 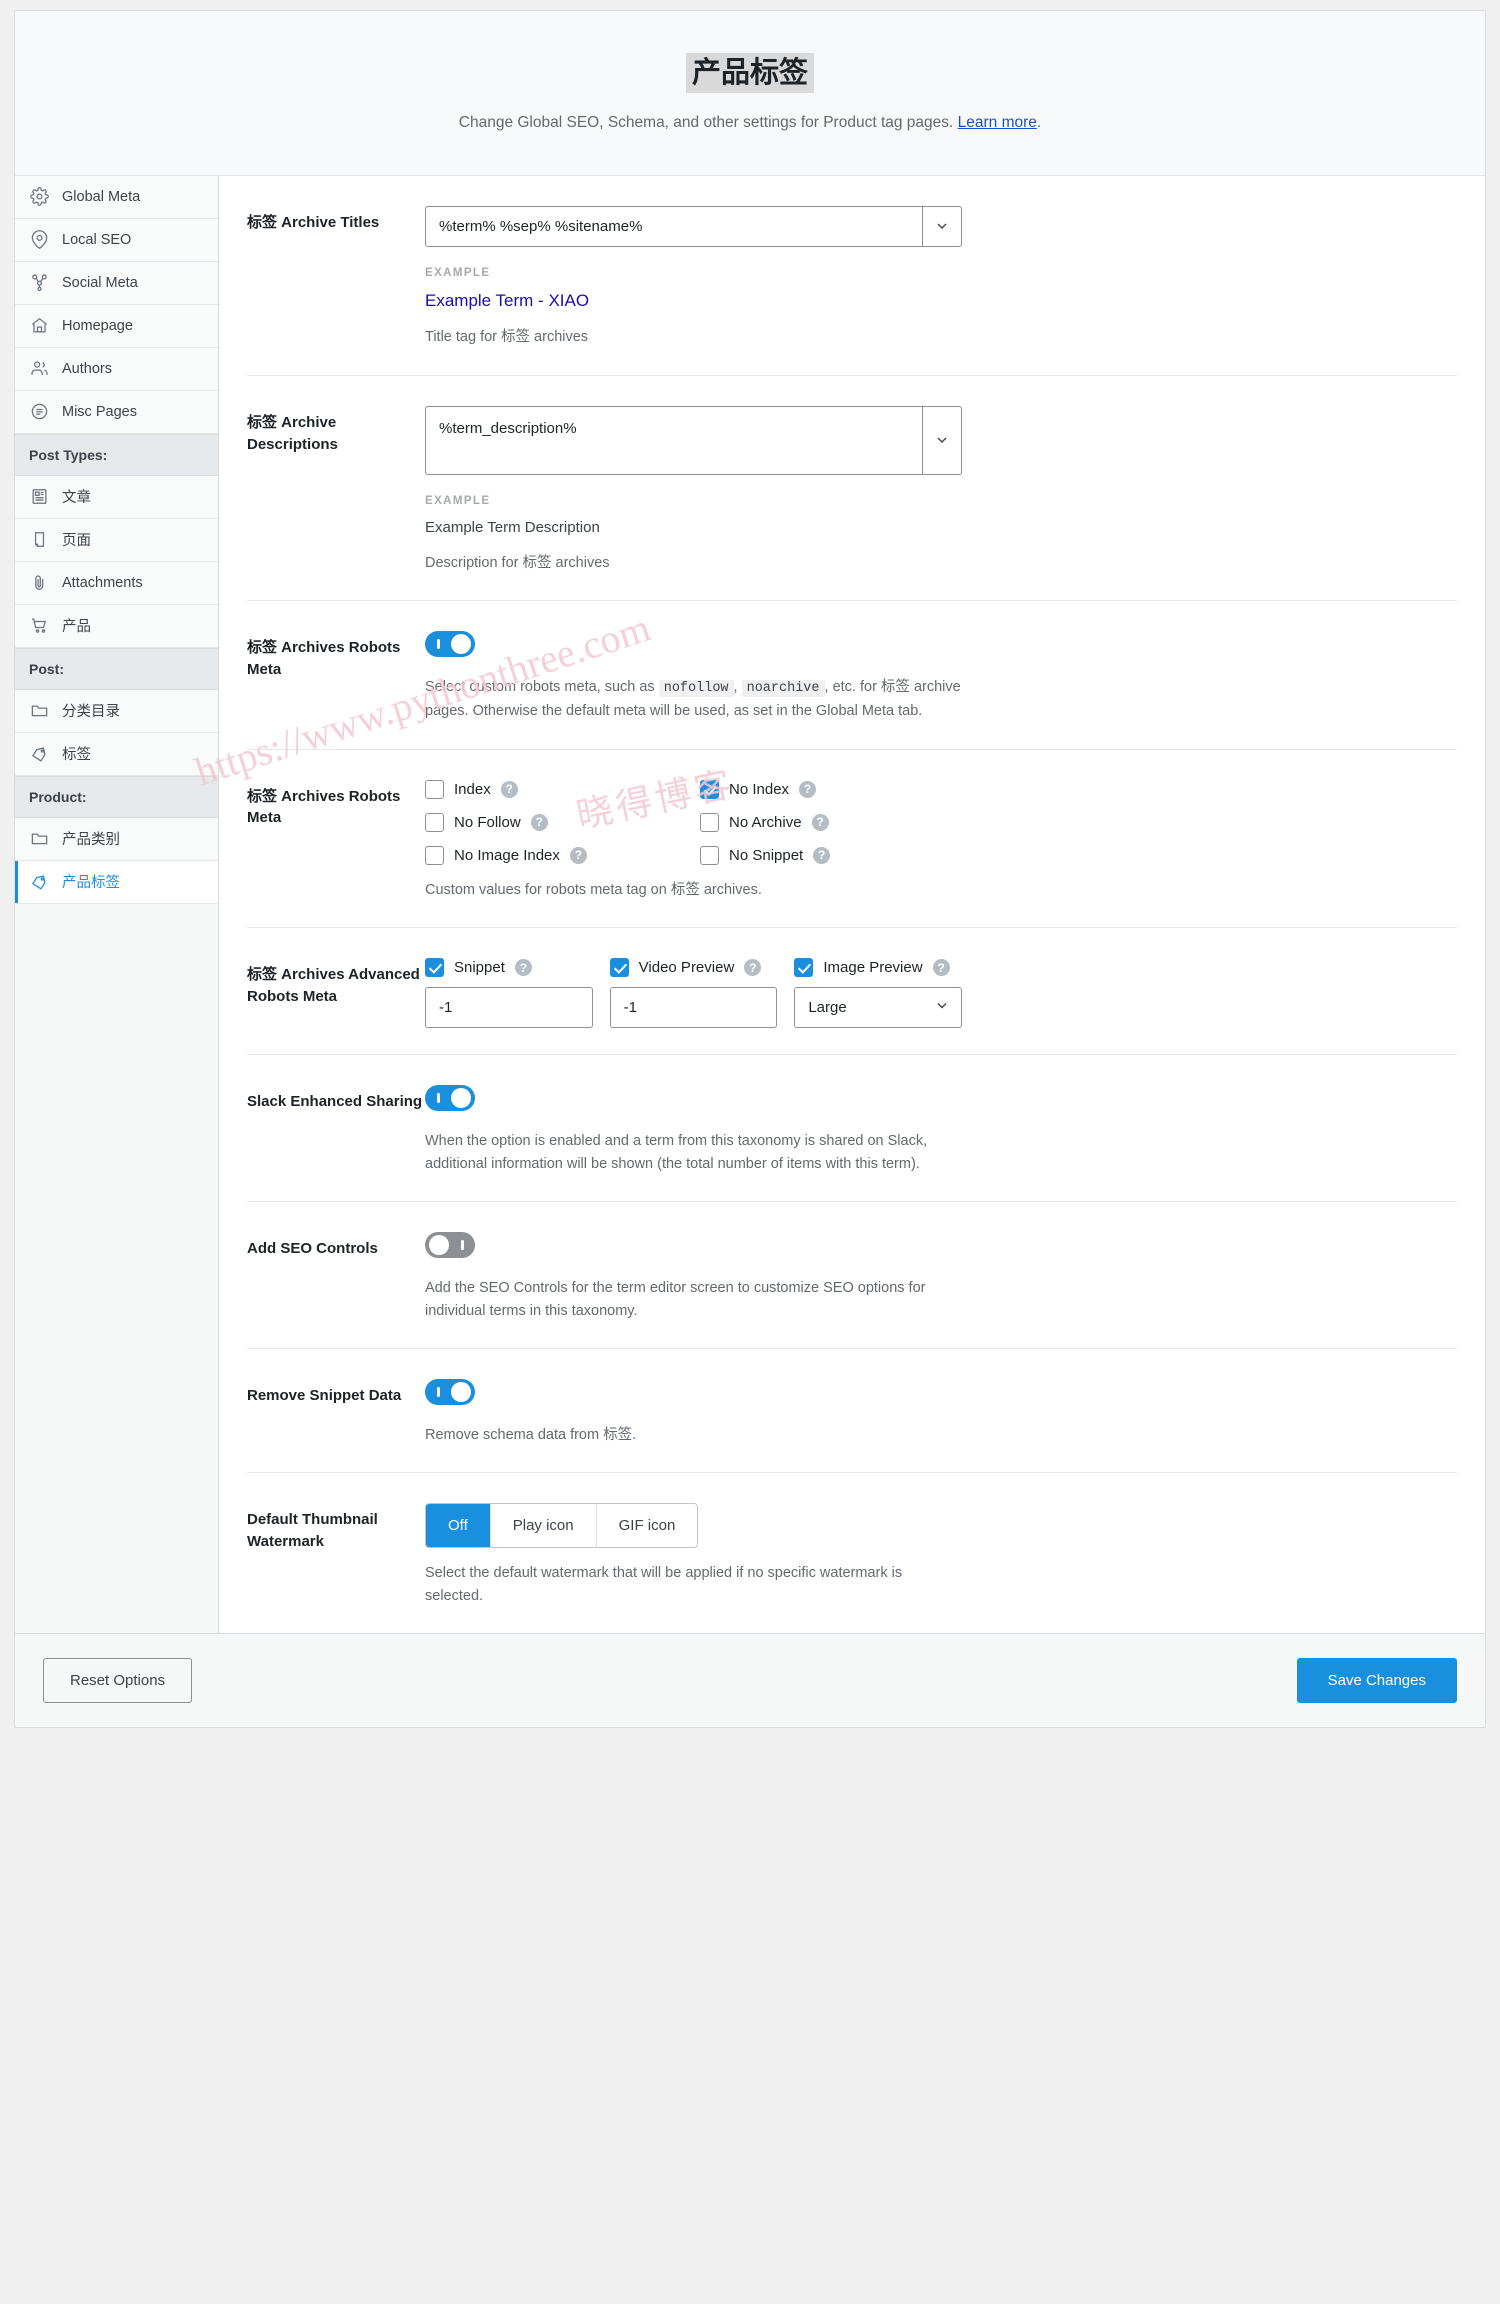 I want to click on sidebar-item-label: 文章, so click(x=76, y=498).